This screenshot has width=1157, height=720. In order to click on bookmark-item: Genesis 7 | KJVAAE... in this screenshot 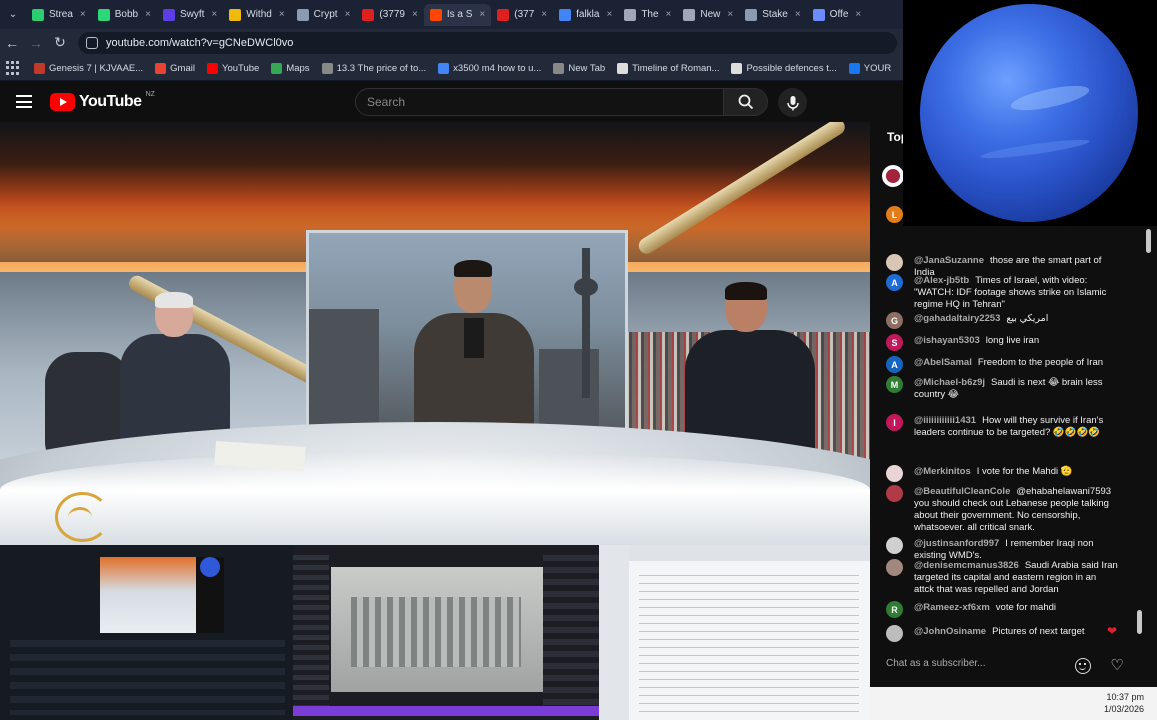, I will do `click(88, 68)`.